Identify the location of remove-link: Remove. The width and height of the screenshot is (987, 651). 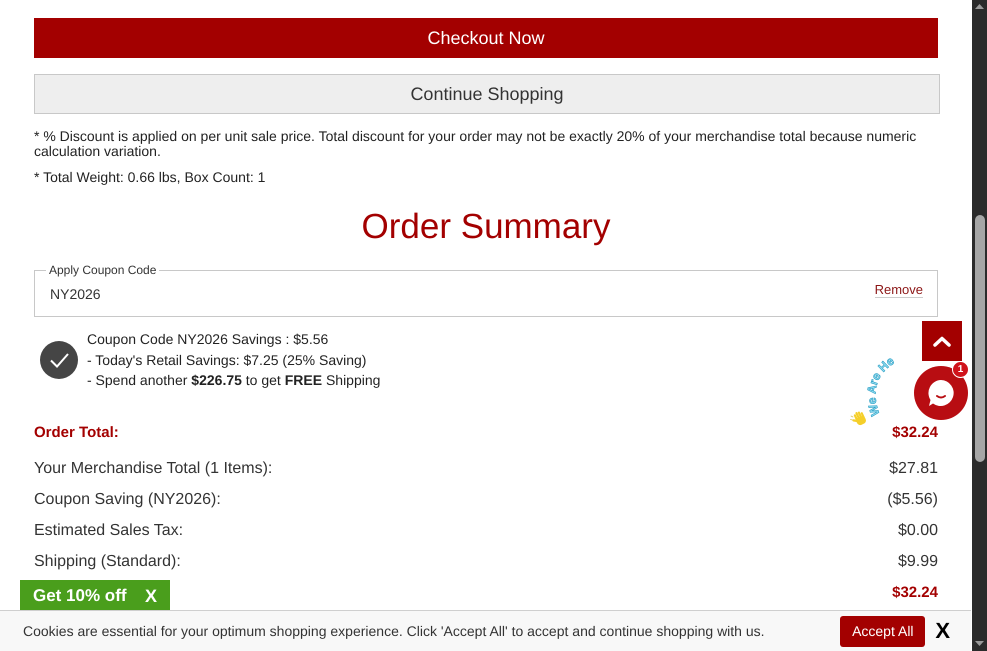
(898, 290).